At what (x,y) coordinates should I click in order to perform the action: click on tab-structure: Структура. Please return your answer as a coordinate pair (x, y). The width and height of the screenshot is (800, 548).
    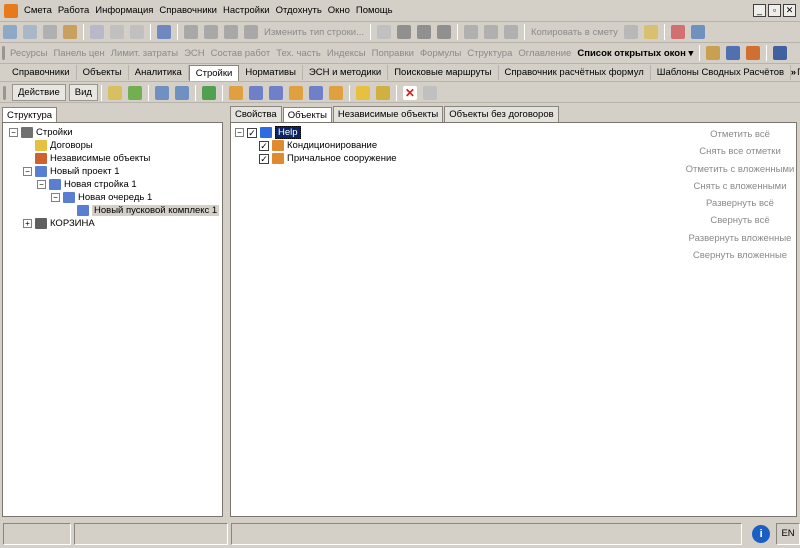
    Looking at the image, I should click on (30, 115).